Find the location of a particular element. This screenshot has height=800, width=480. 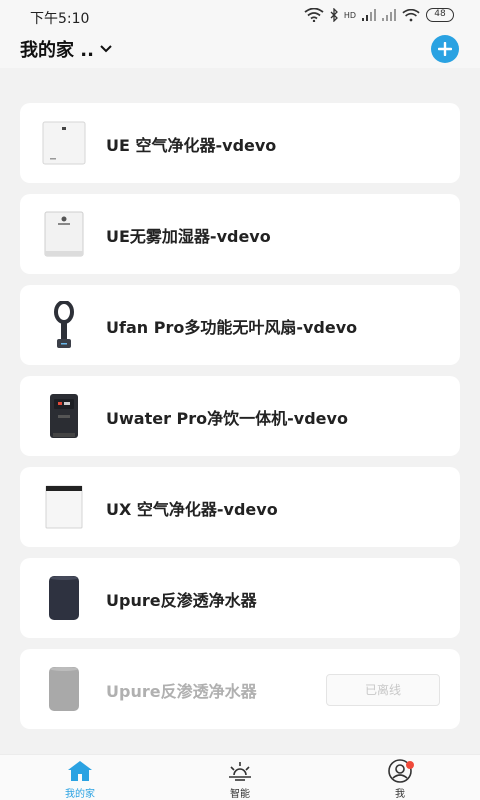

device-card: UE 空气净化器-vdevo is located at coordinates (240, 143).